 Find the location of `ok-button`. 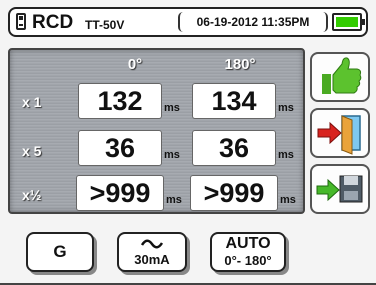

ok-button is located at coordinates (340, 77).